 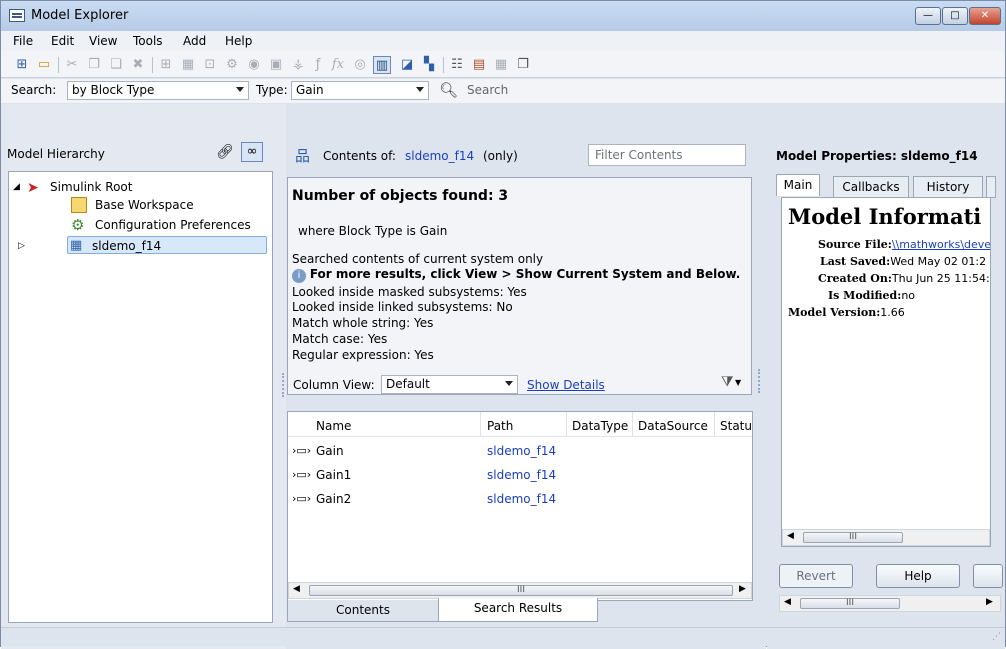 I want to click on menu-add: Add, so click(x=194, y=41).